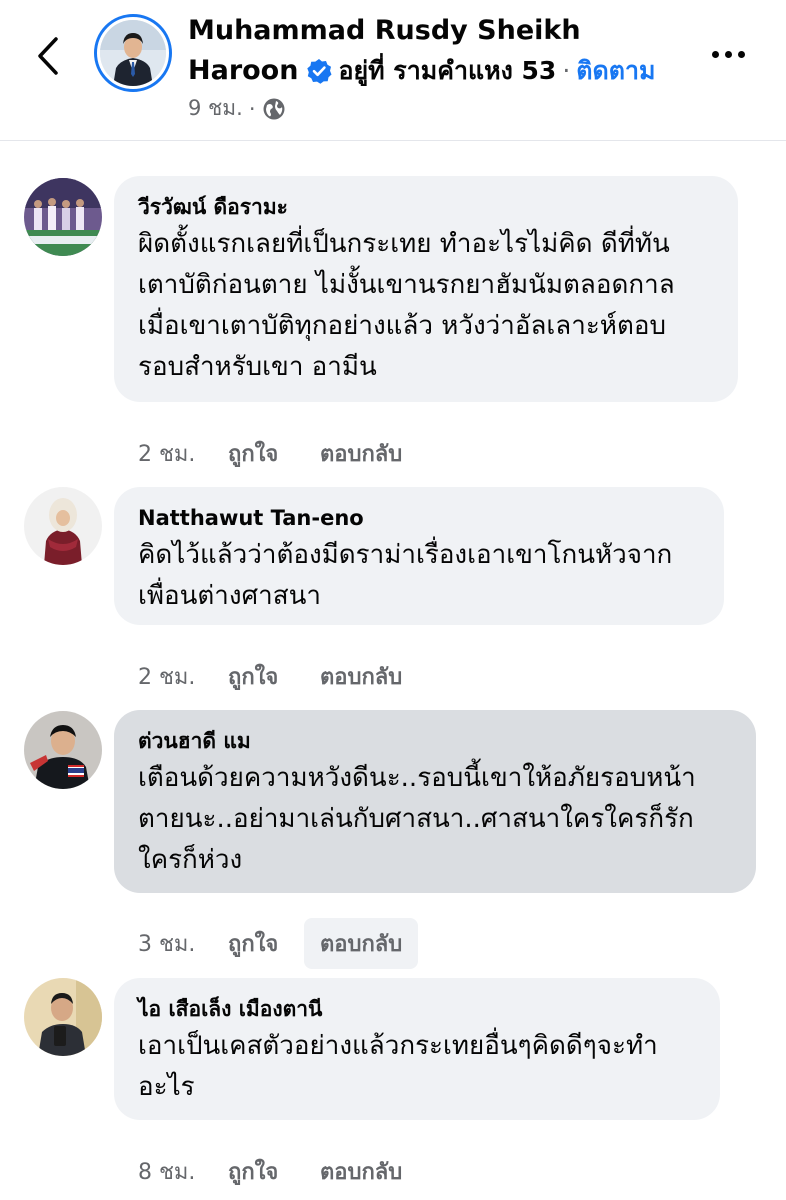 The height and width of the screenshot is (1200, 786). Describe the element at coordinates (419, 518) in the screenshot. I see `comment-author: Natthawut Tan-eno` at that location.